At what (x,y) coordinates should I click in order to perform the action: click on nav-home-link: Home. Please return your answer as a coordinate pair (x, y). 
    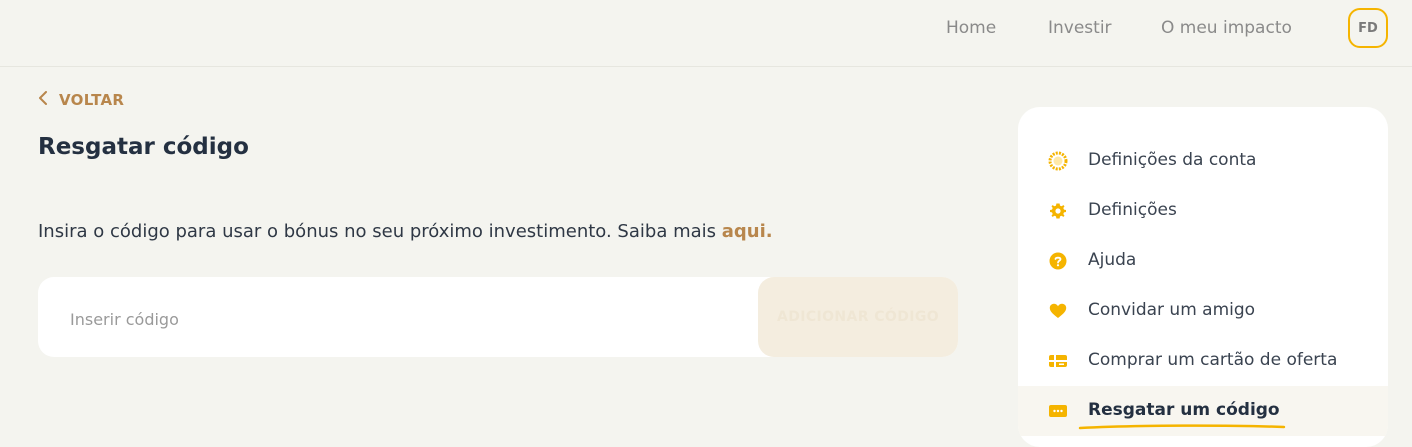
    Looking at the image, I should click on (971, 28).